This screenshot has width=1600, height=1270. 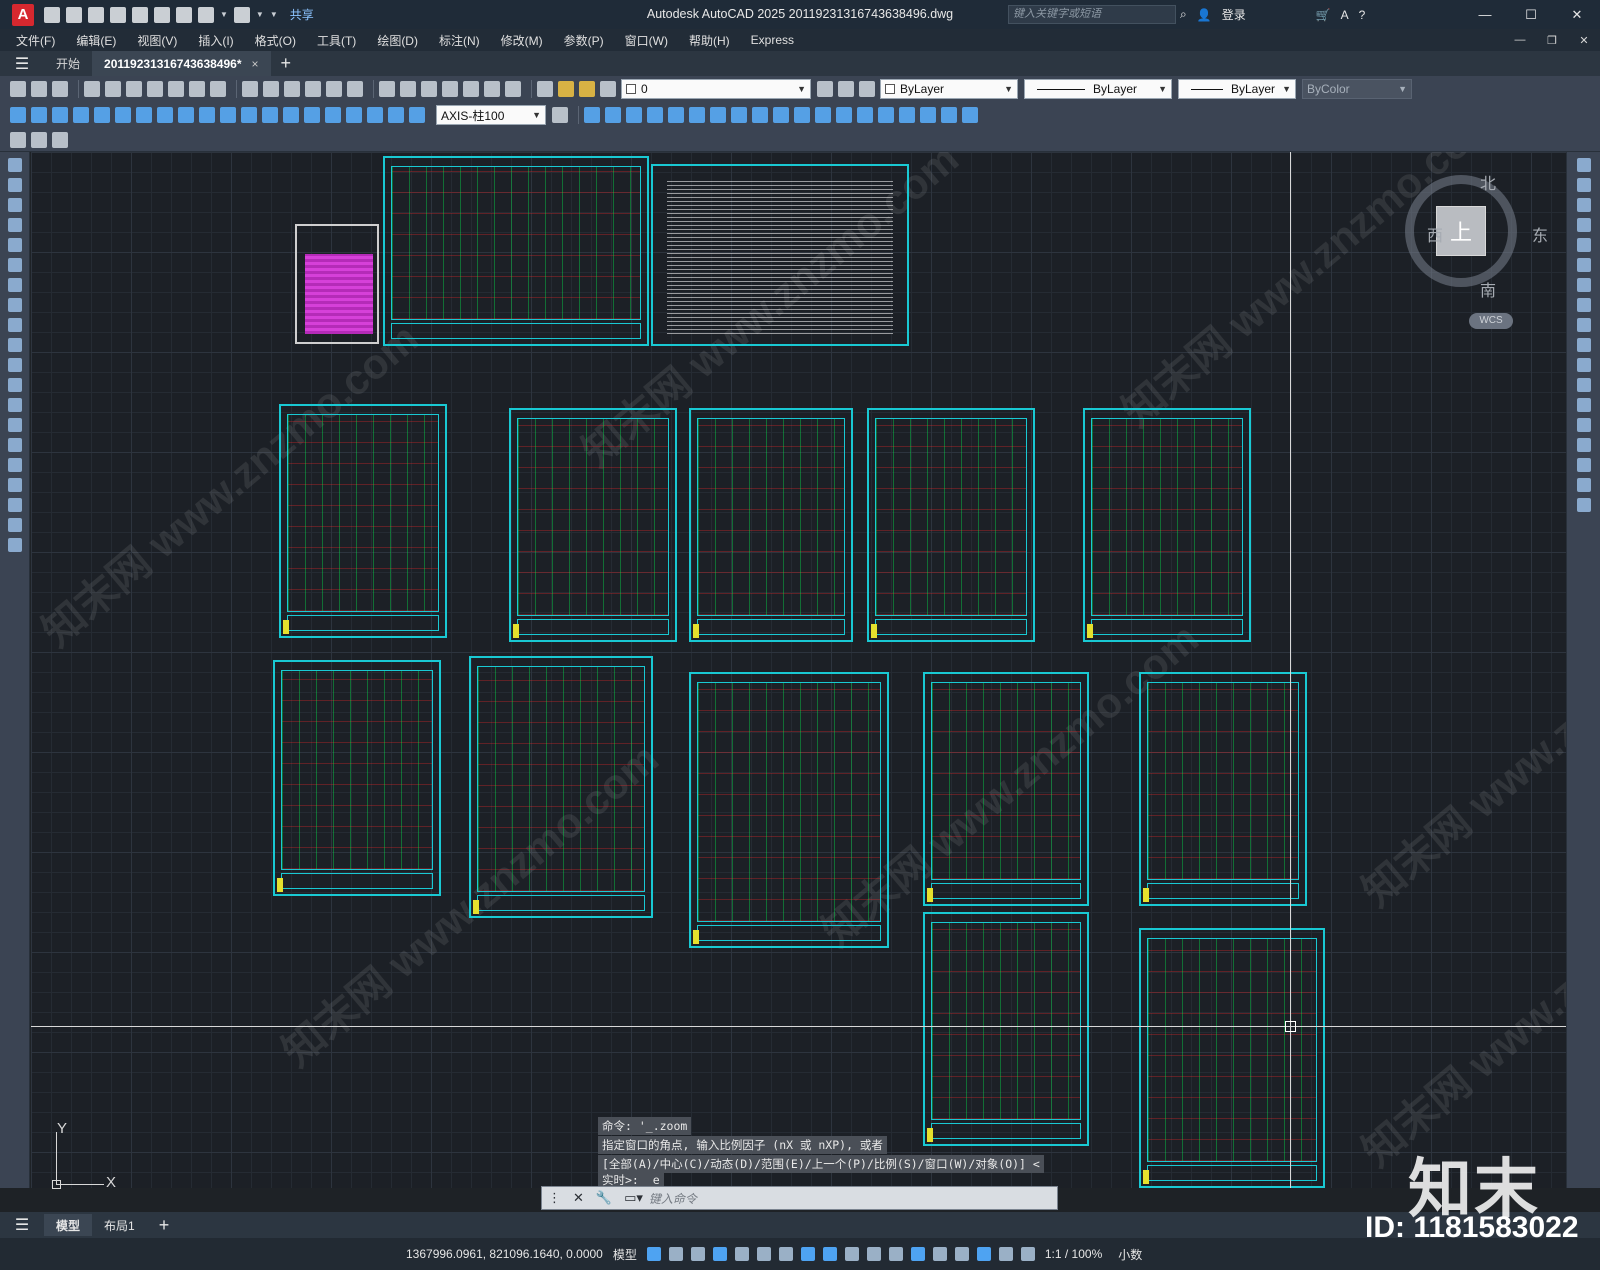 I want to click on paste-icon, so click(x=197, y=89).